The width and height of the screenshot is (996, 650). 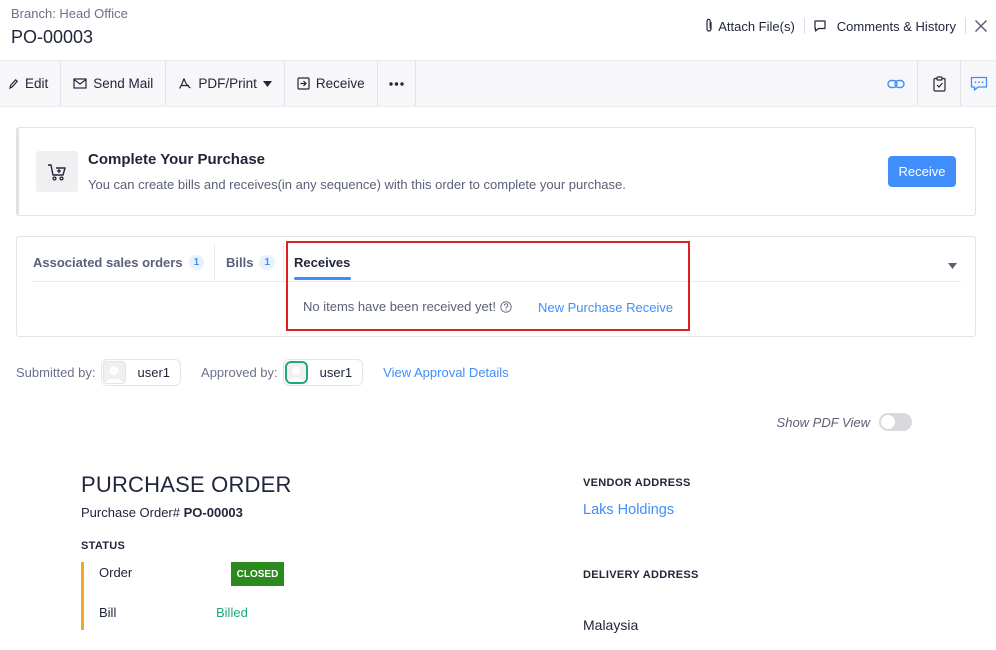 I want to click on send-mail-label: Send Mail, so click(x=123, y=83).